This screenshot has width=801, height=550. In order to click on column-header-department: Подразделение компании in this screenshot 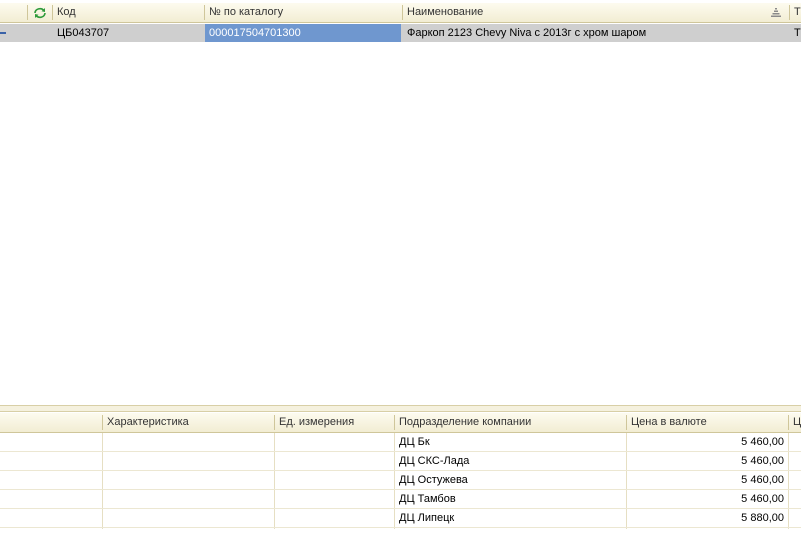, I will do `click(510, 422)`.